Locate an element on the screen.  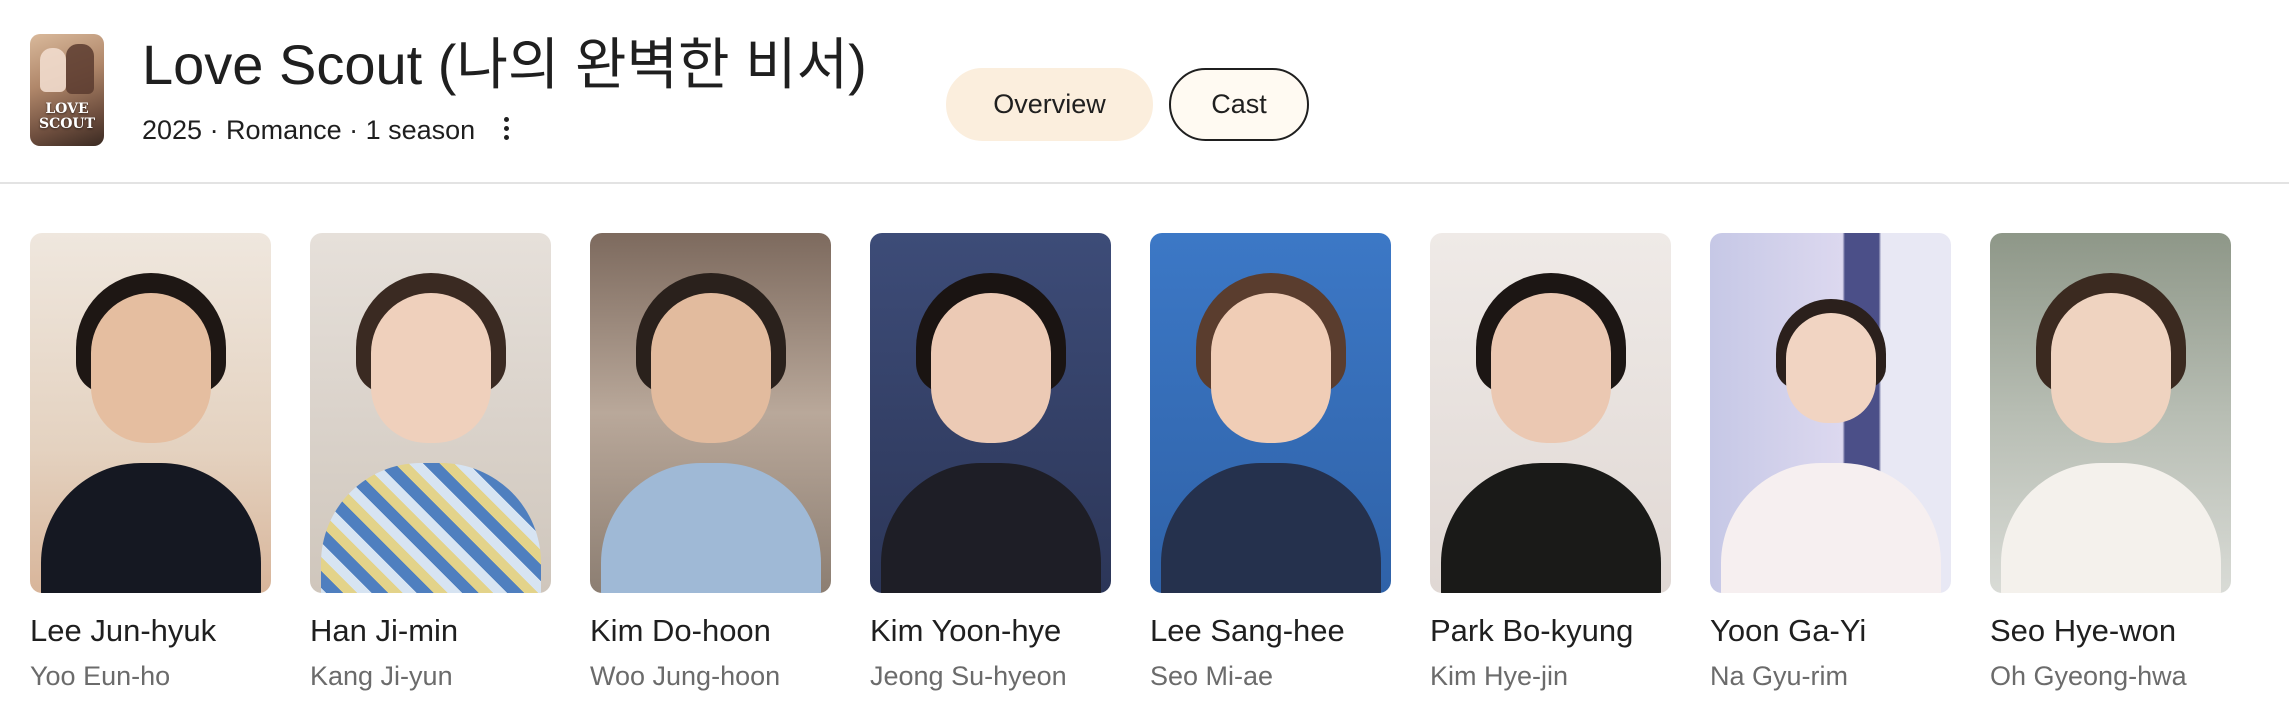
cast-card: Lee Jun-hyuk Yoo Eun-ho is located at coordinates (150, 463).